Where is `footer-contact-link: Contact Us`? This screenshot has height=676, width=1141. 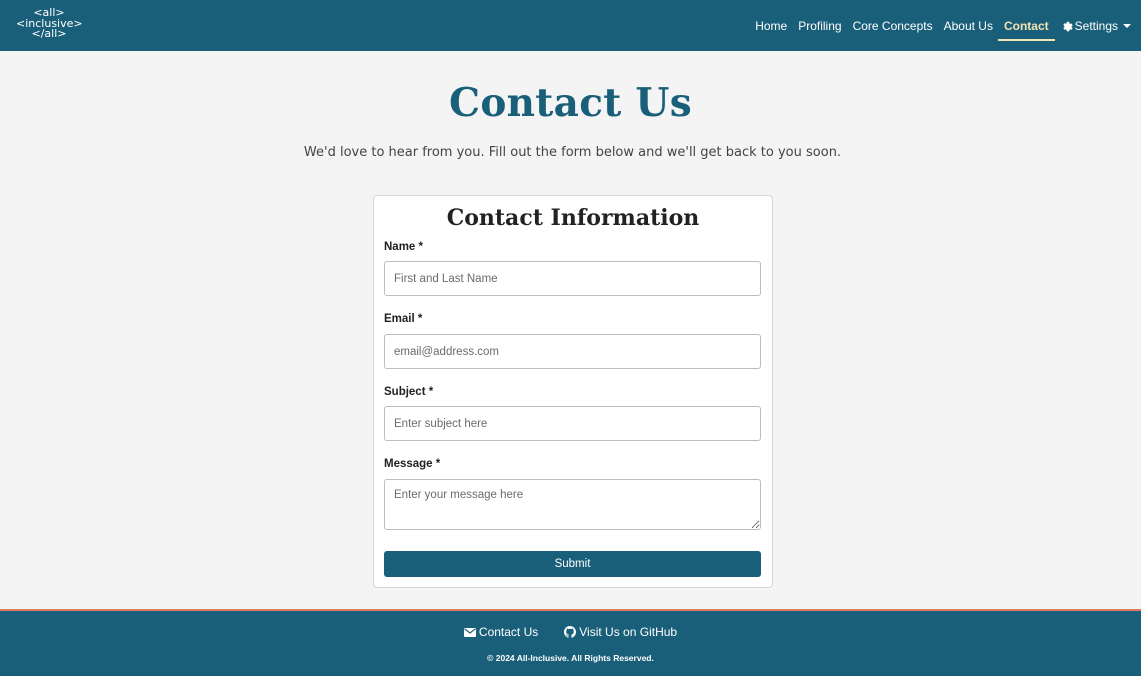
footer-contact-link: Contact Us is located at coordinates (501, 632).